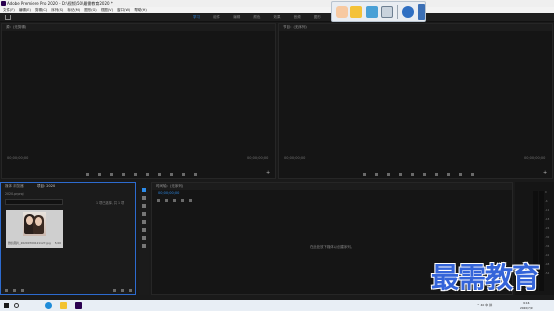 The width and height of the screenshot is (554, 311). Describe the element at coordinates (6, 305) in the screenshot. I see `windows-start-icon` at that location.